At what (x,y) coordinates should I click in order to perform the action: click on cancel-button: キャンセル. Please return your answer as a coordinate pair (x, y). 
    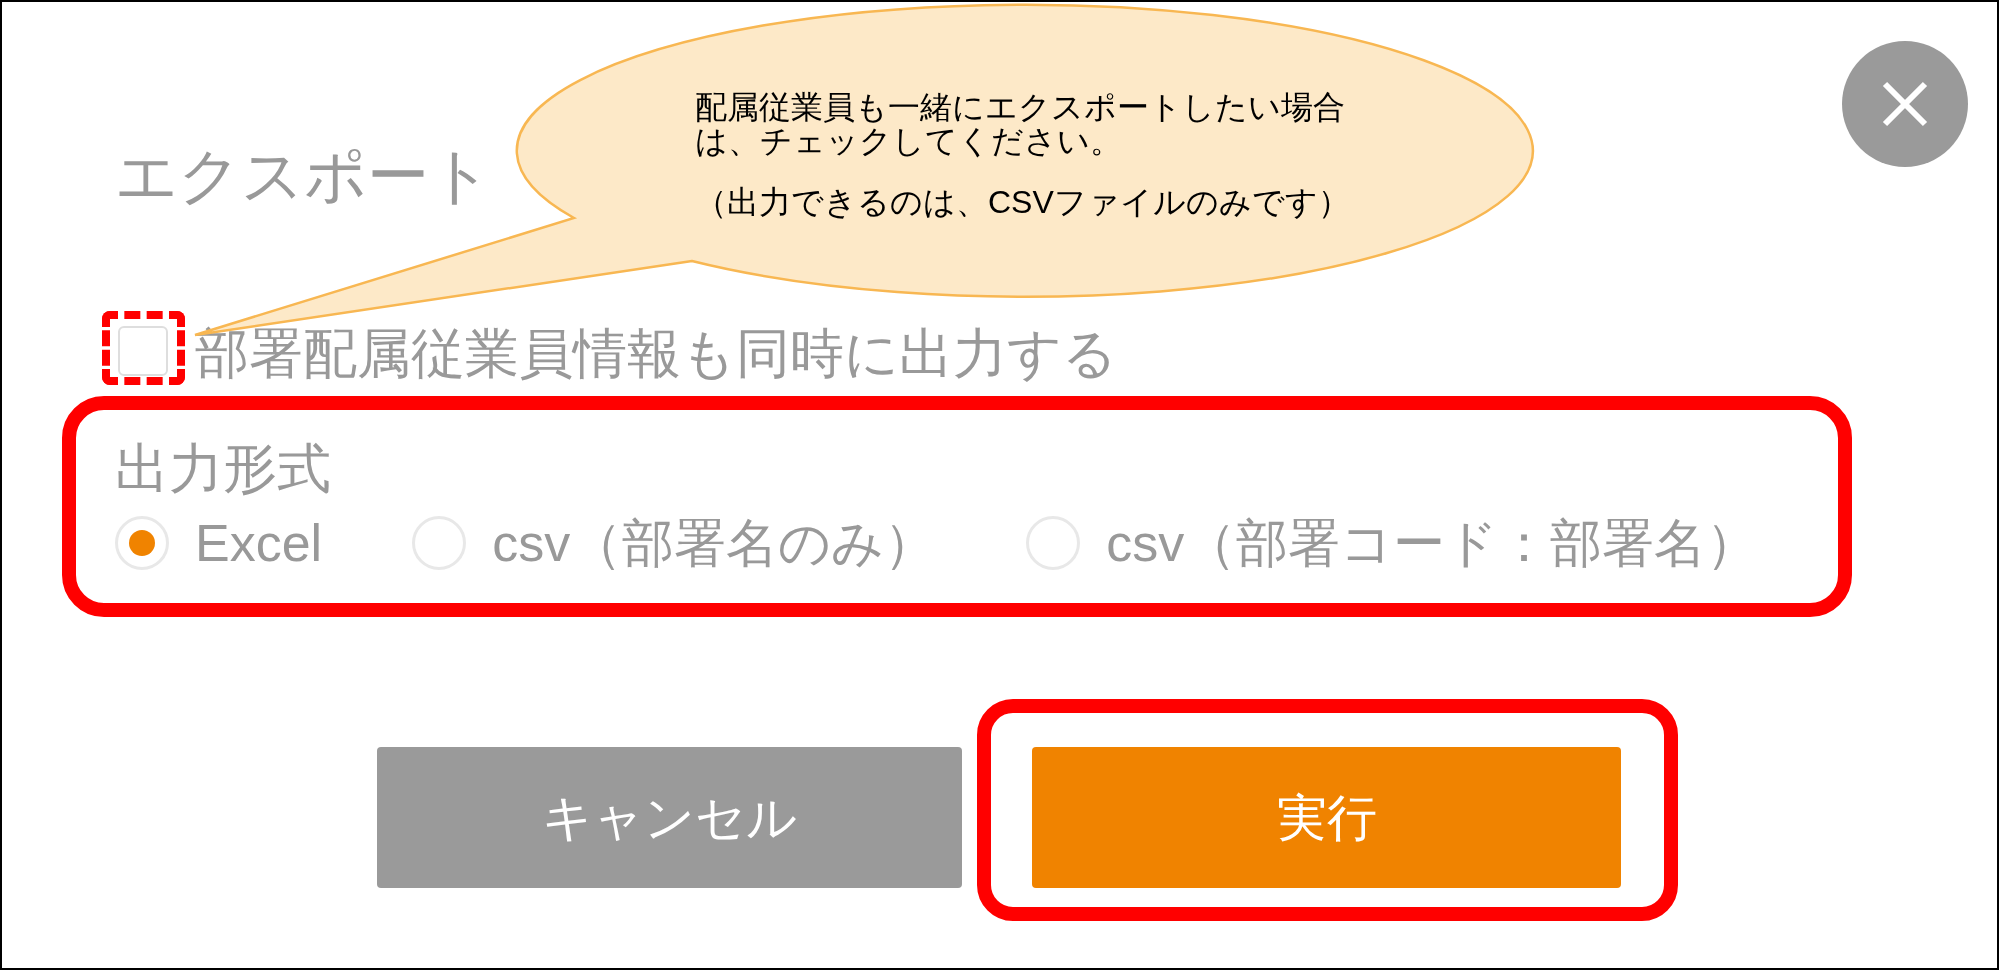
    Looking at the image, I should click on (669, 817).